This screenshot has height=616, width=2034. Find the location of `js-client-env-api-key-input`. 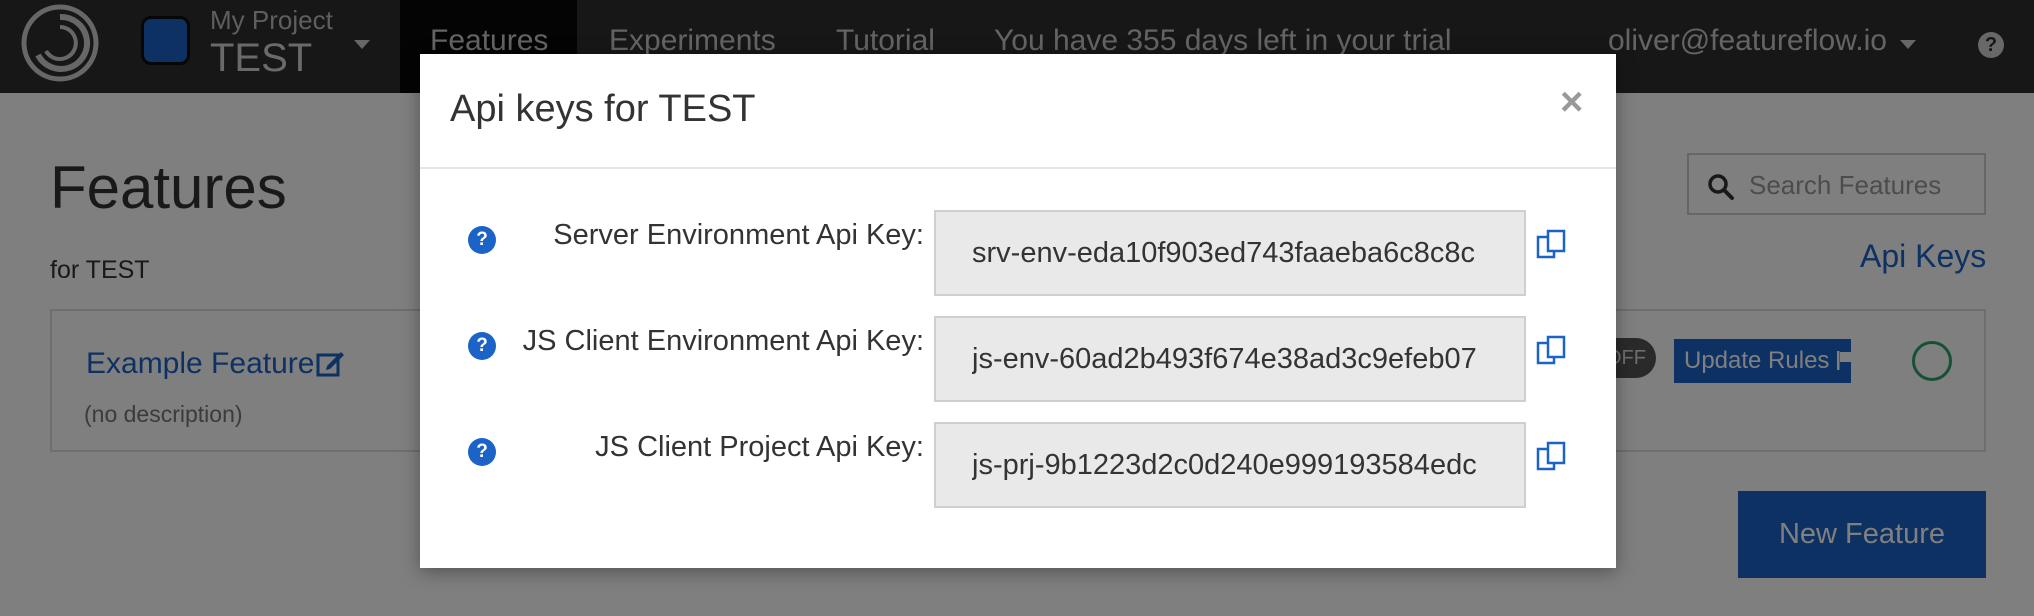

js-client-env-api-key-input is located at coordinates (1230, 359).